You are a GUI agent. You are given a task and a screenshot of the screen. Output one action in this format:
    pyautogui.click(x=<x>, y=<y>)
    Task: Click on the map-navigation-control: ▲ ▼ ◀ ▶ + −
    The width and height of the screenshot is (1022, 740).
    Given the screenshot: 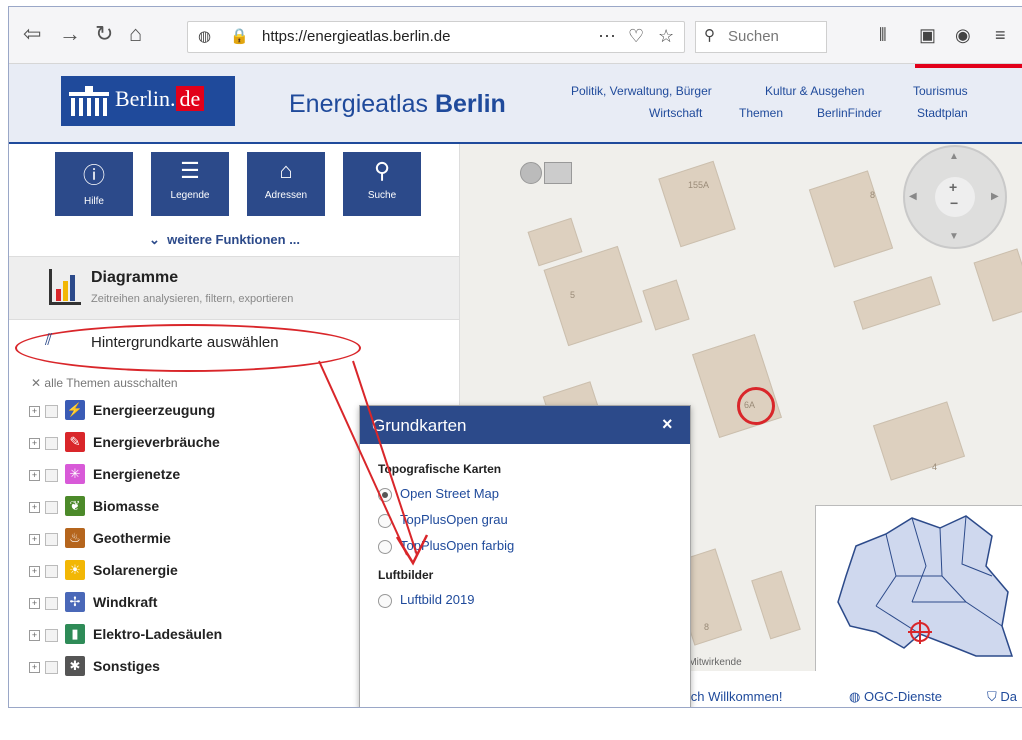 What is the action you would take?
    pyautogui.click(x=955, y=197)
    